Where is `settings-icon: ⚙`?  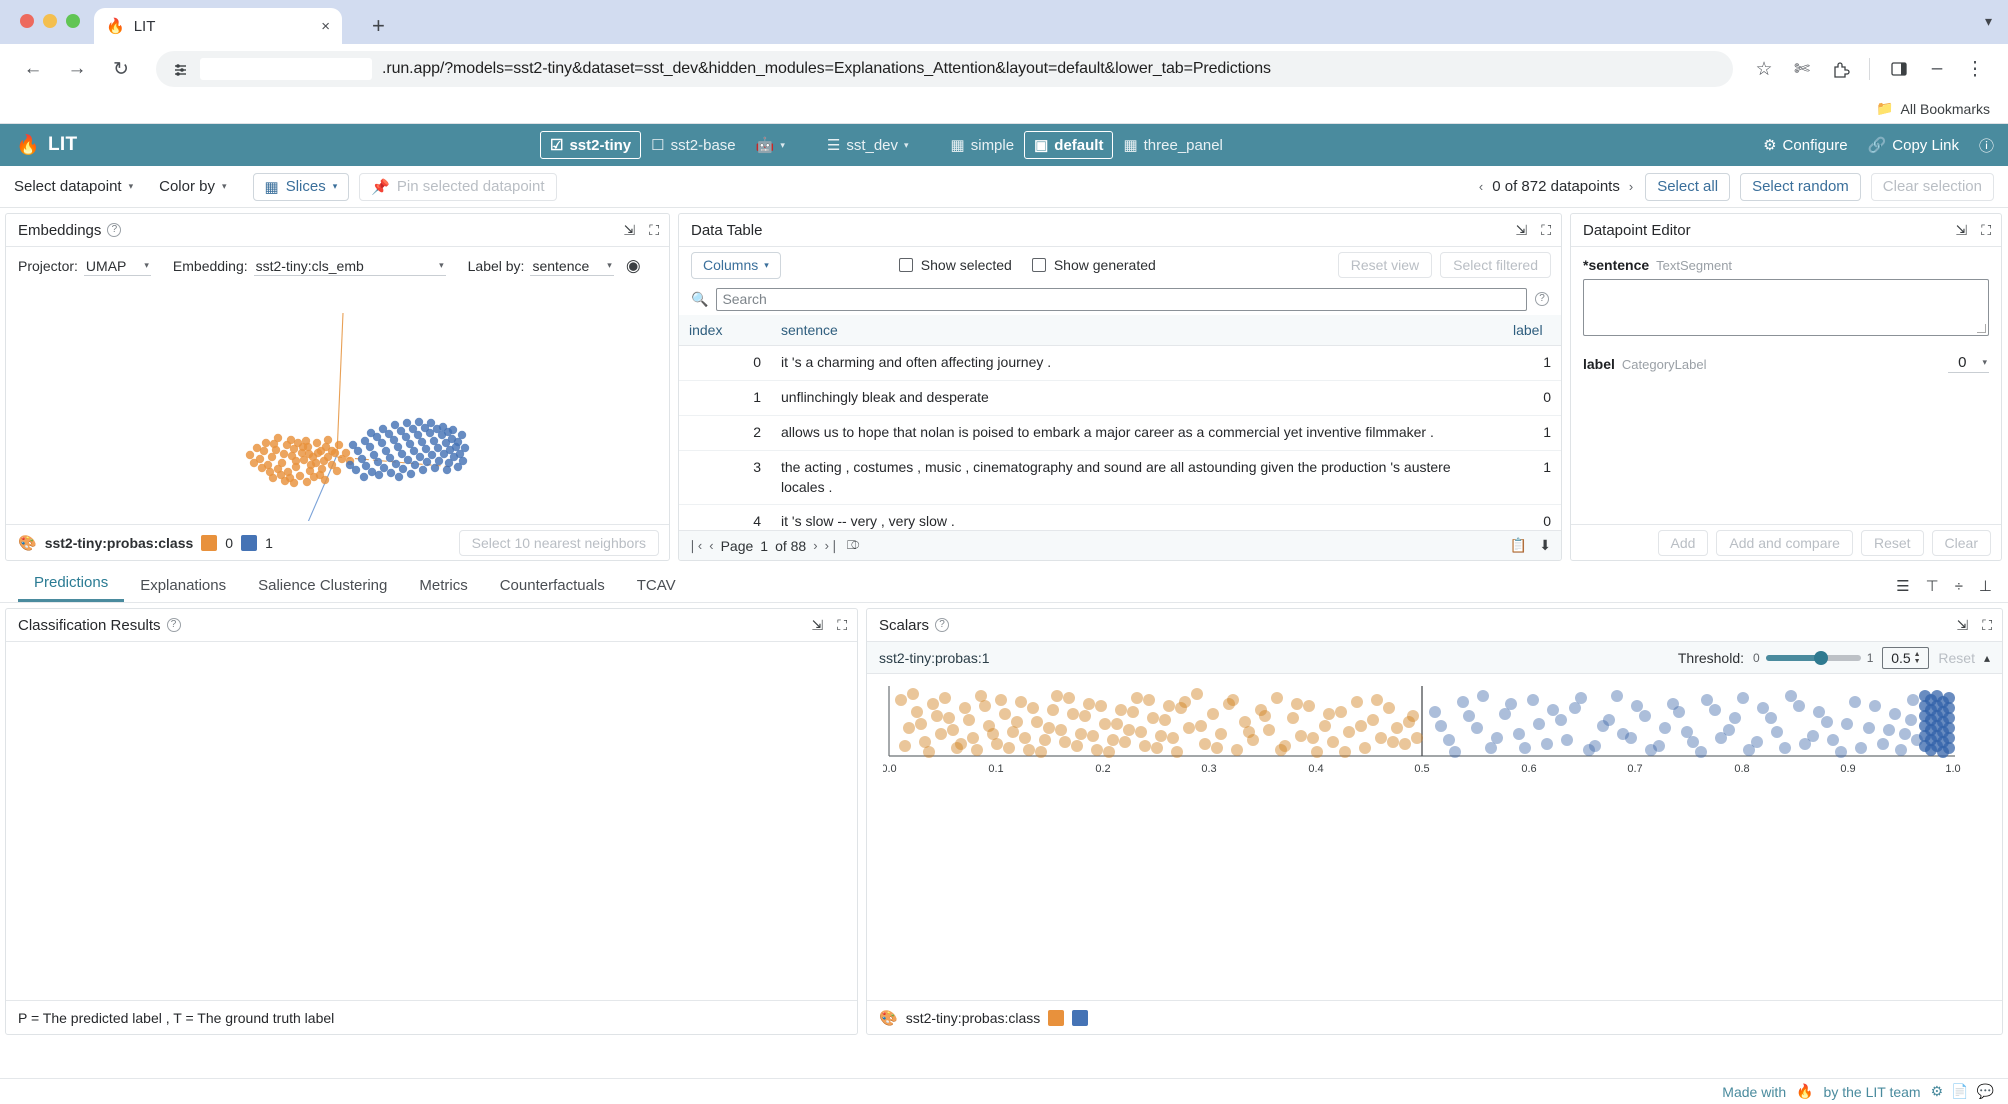 settings-icon: ⚙ is located at coordinates (1937, 1091).